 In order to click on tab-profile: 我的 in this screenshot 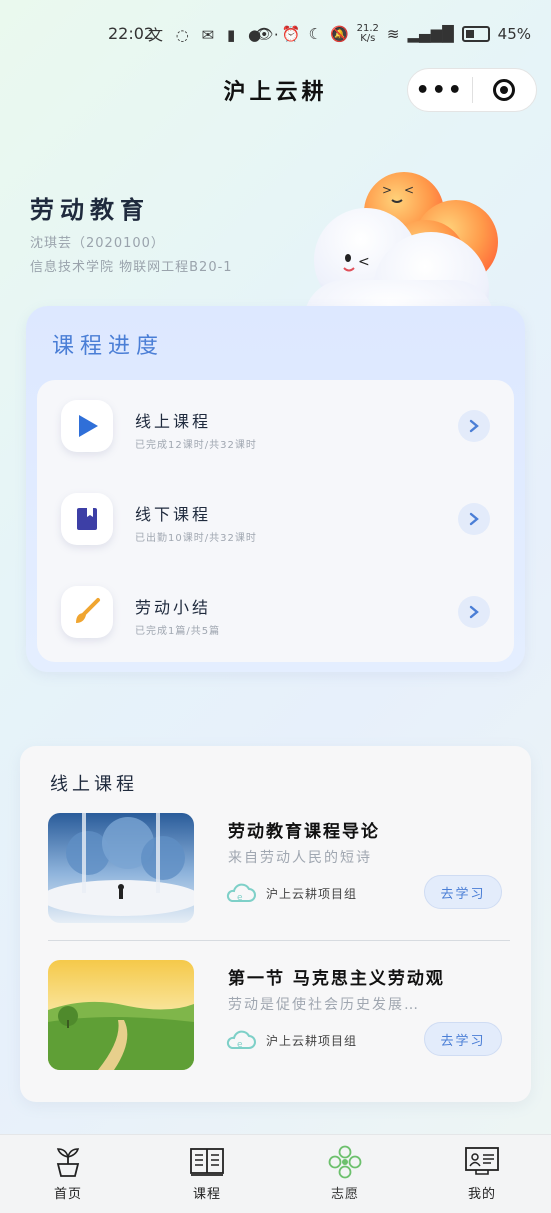, I will do `click(482, 1172)`.